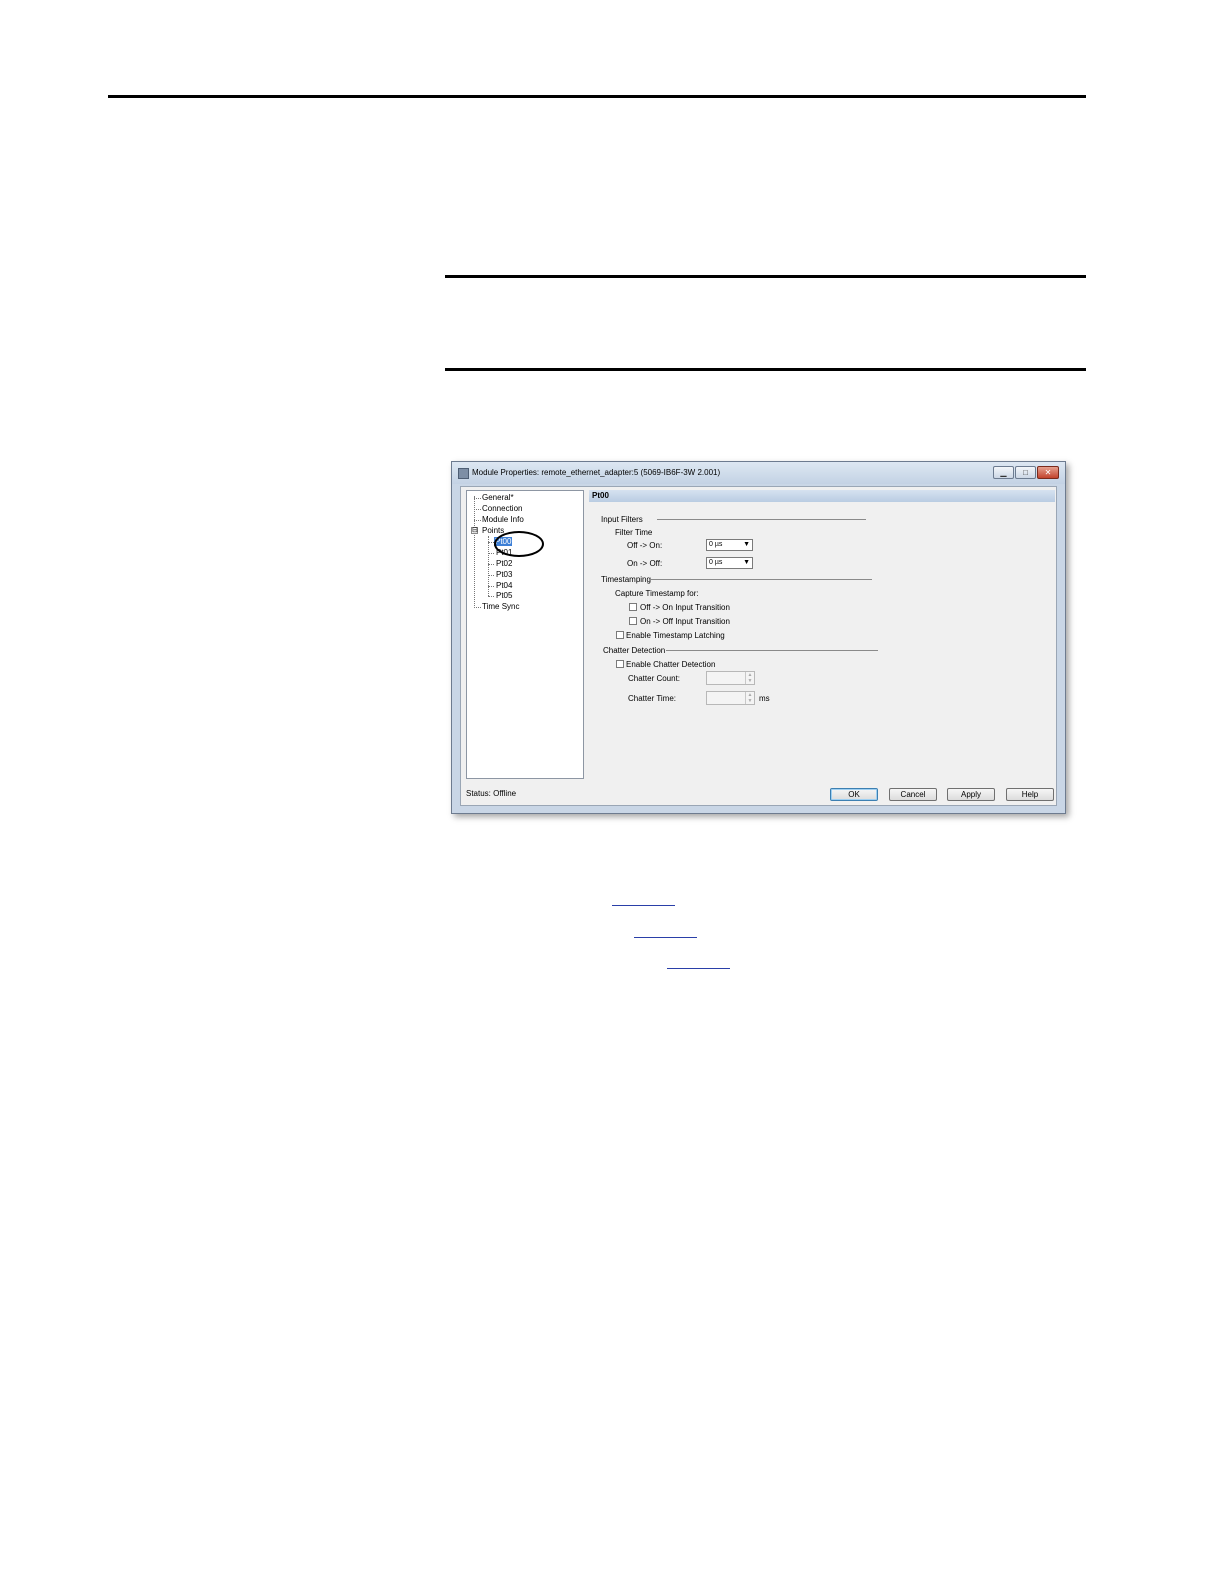 This screenshot has height=1584, width=1224. I want to click on tree-item-pt03: Pt03, so click(504, 574).